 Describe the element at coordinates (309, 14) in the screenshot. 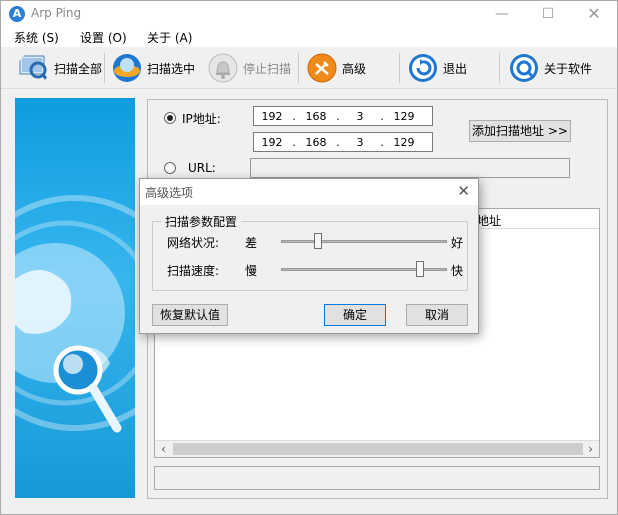

I see `title-bar: A Arp Ping — ☐ ✕` at that location.